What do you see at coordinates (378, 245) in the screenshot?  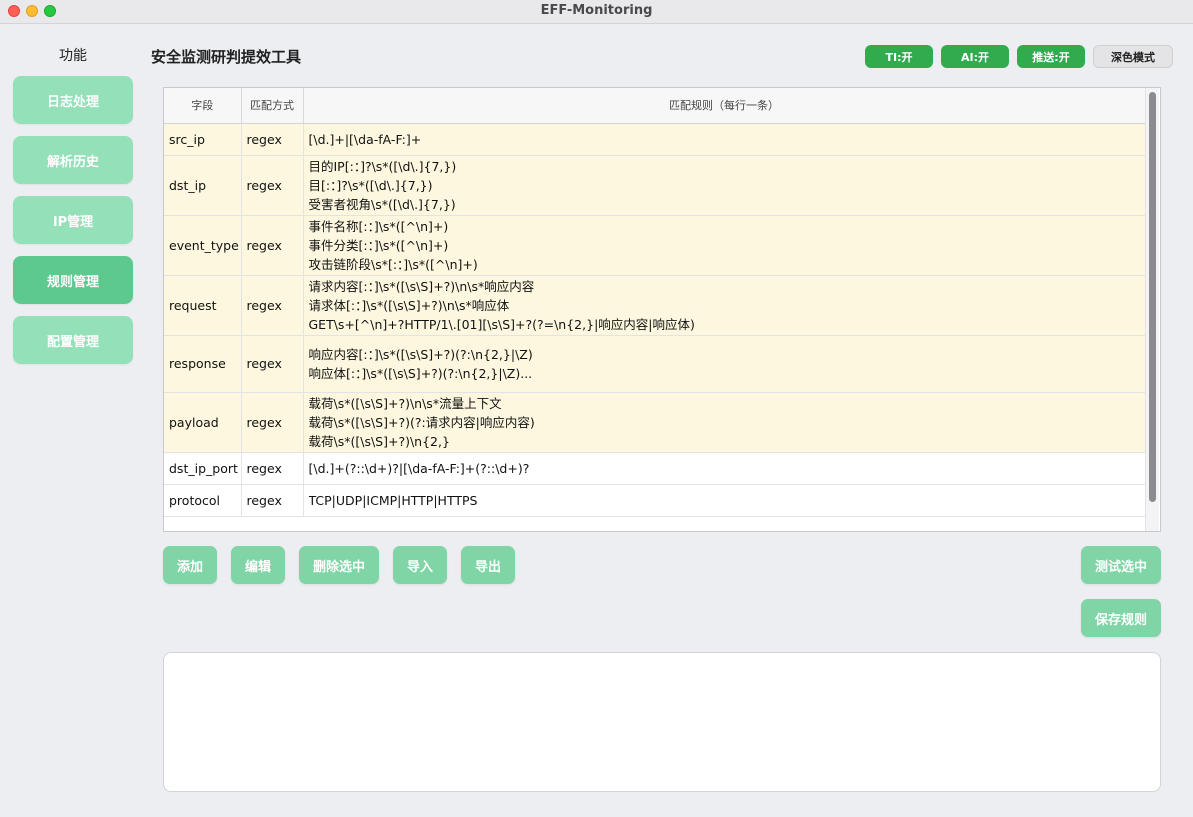 I see `rule-line: 事件分类[:：]\s*([^\n]+)` at bounding box center [378, 245].